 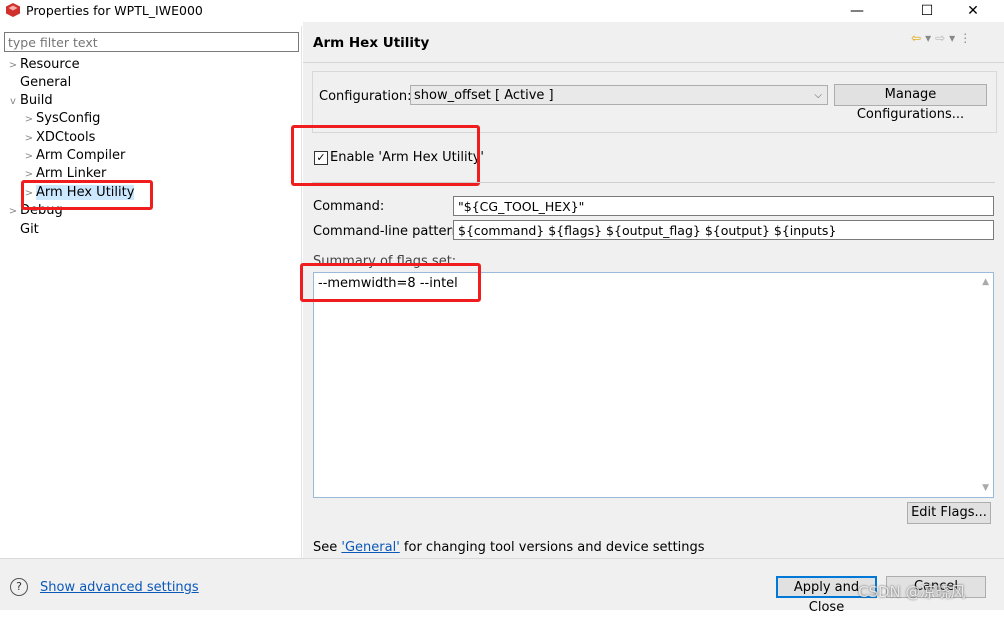 What do you see at coordinates (29, 230) in the screenshot?
I see `tree-item-git: Git` at bounding box center [29, 230].